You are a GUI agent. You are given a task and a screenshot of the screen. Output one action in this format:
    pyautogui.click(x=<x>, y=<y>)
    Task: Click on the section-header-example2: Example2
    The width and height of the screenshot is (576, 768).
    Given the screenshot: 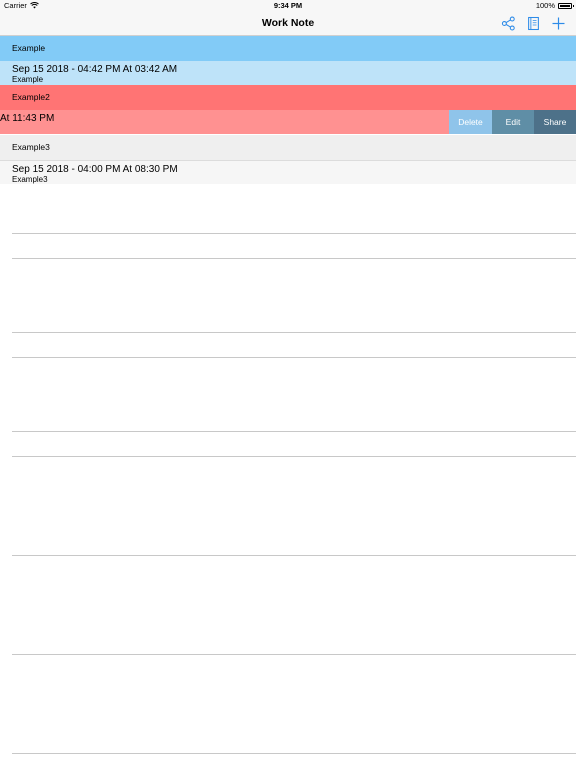 What is the action you would take?
    pyautogui.click(x=288, y=97)
    